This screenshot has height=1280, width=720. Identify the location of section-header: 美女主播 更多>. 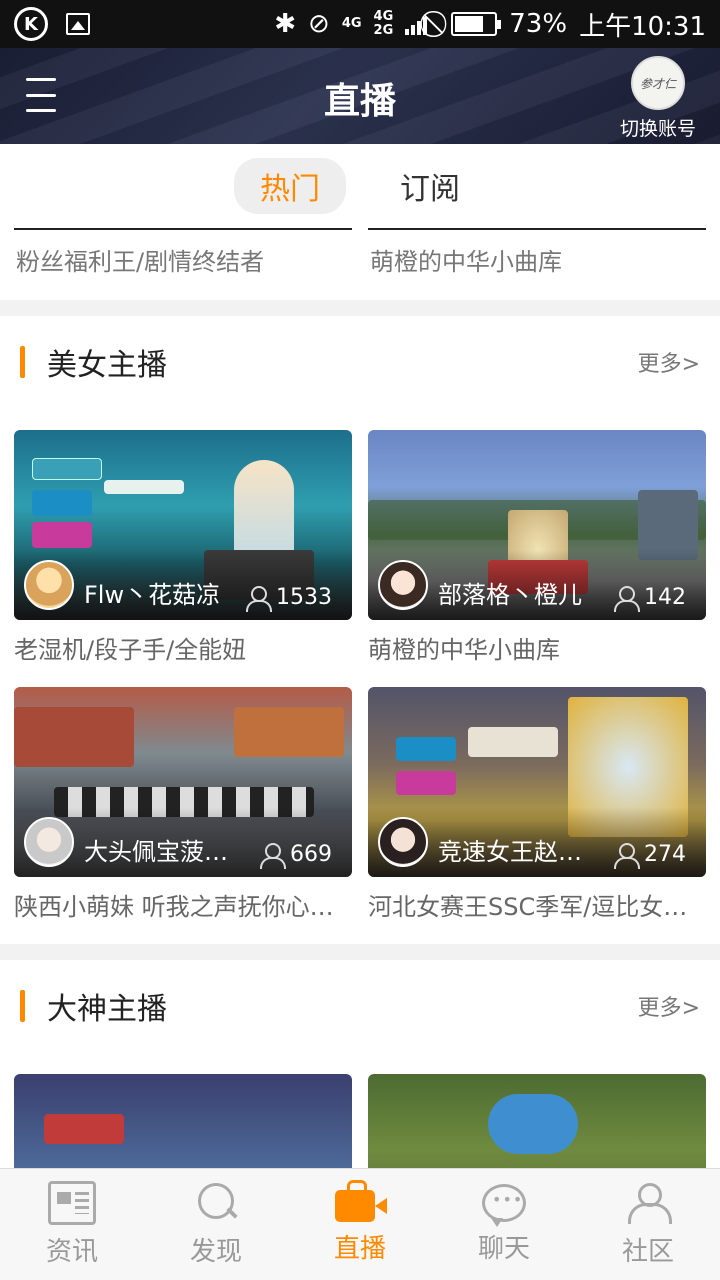
(360, 362).